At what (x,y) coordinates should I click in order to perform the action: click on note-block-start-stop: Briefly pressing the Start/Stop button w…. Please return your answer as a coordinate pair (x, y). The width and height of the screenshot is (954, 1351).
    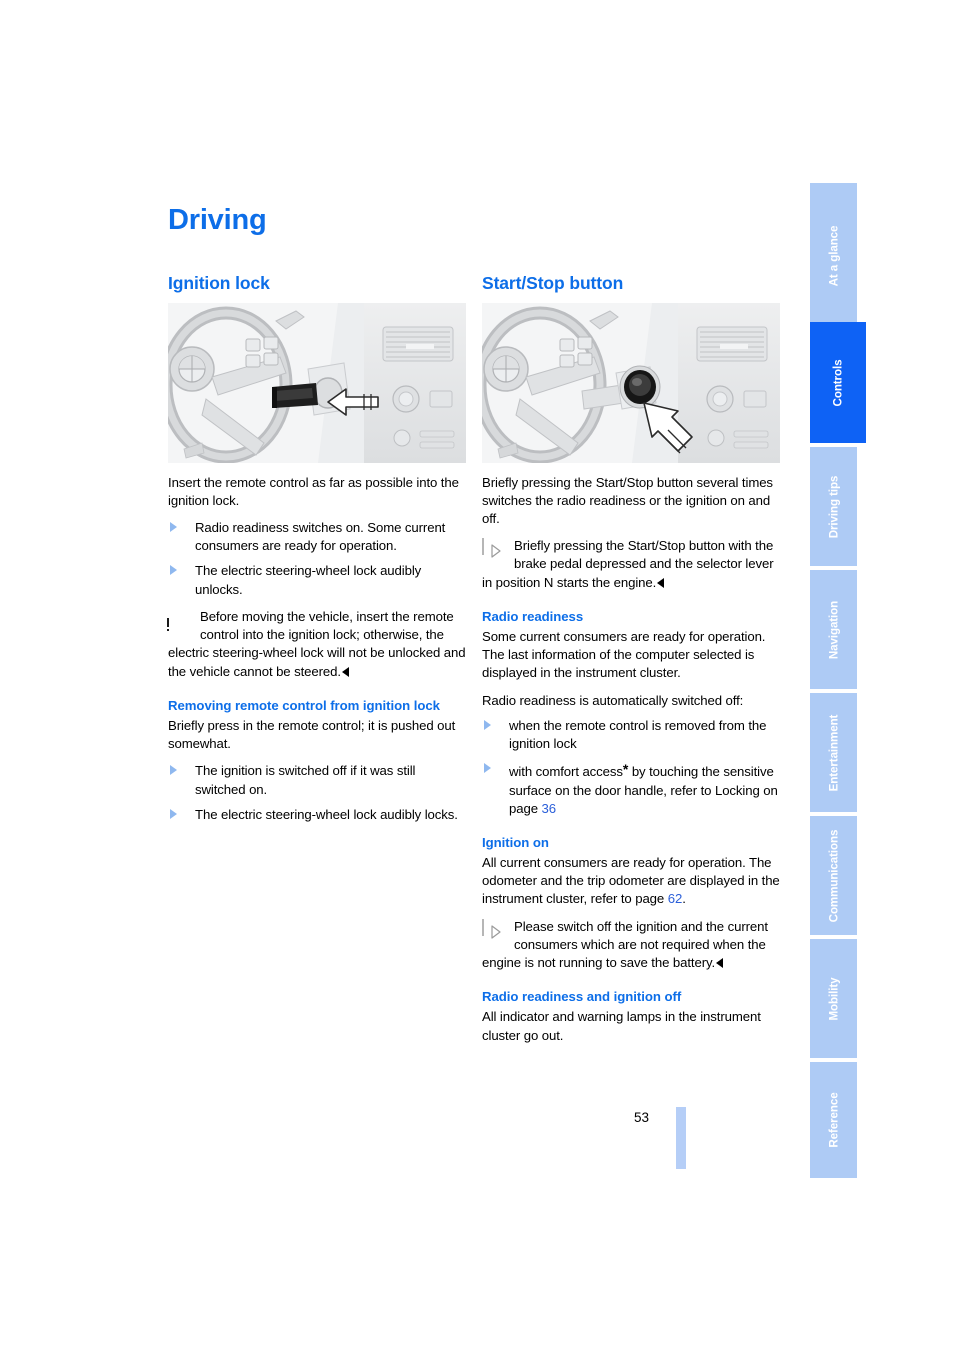
    Looking at the image, I should click on (631, 564).